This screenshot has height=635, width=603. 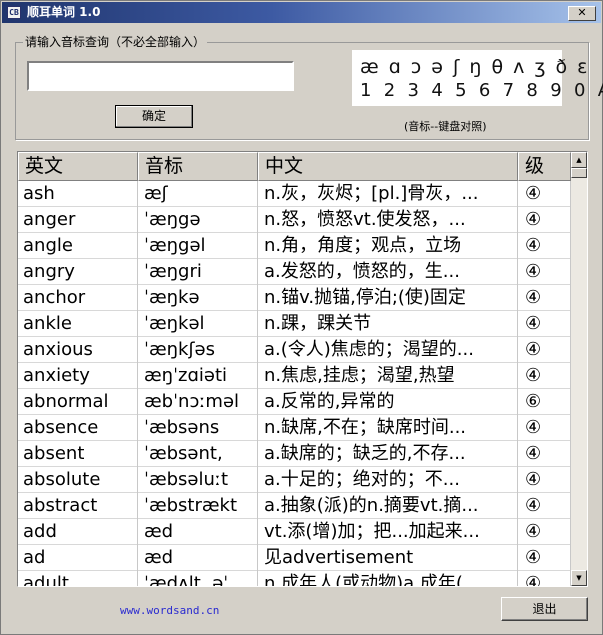 What do you see at coordinates (78, 220) in the screenshot?
I see `cell-word: anger` at bounding box center [78, 220].